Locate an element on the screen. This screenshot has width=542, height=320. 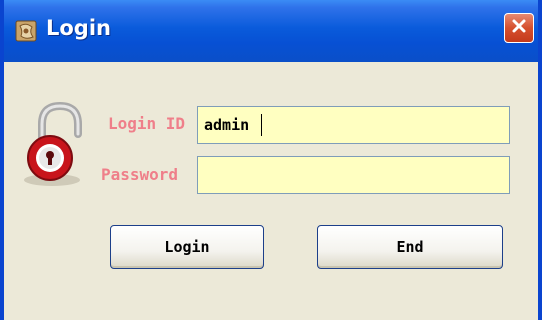
login-id-label: Login ID is located at coordinates (147, 123).